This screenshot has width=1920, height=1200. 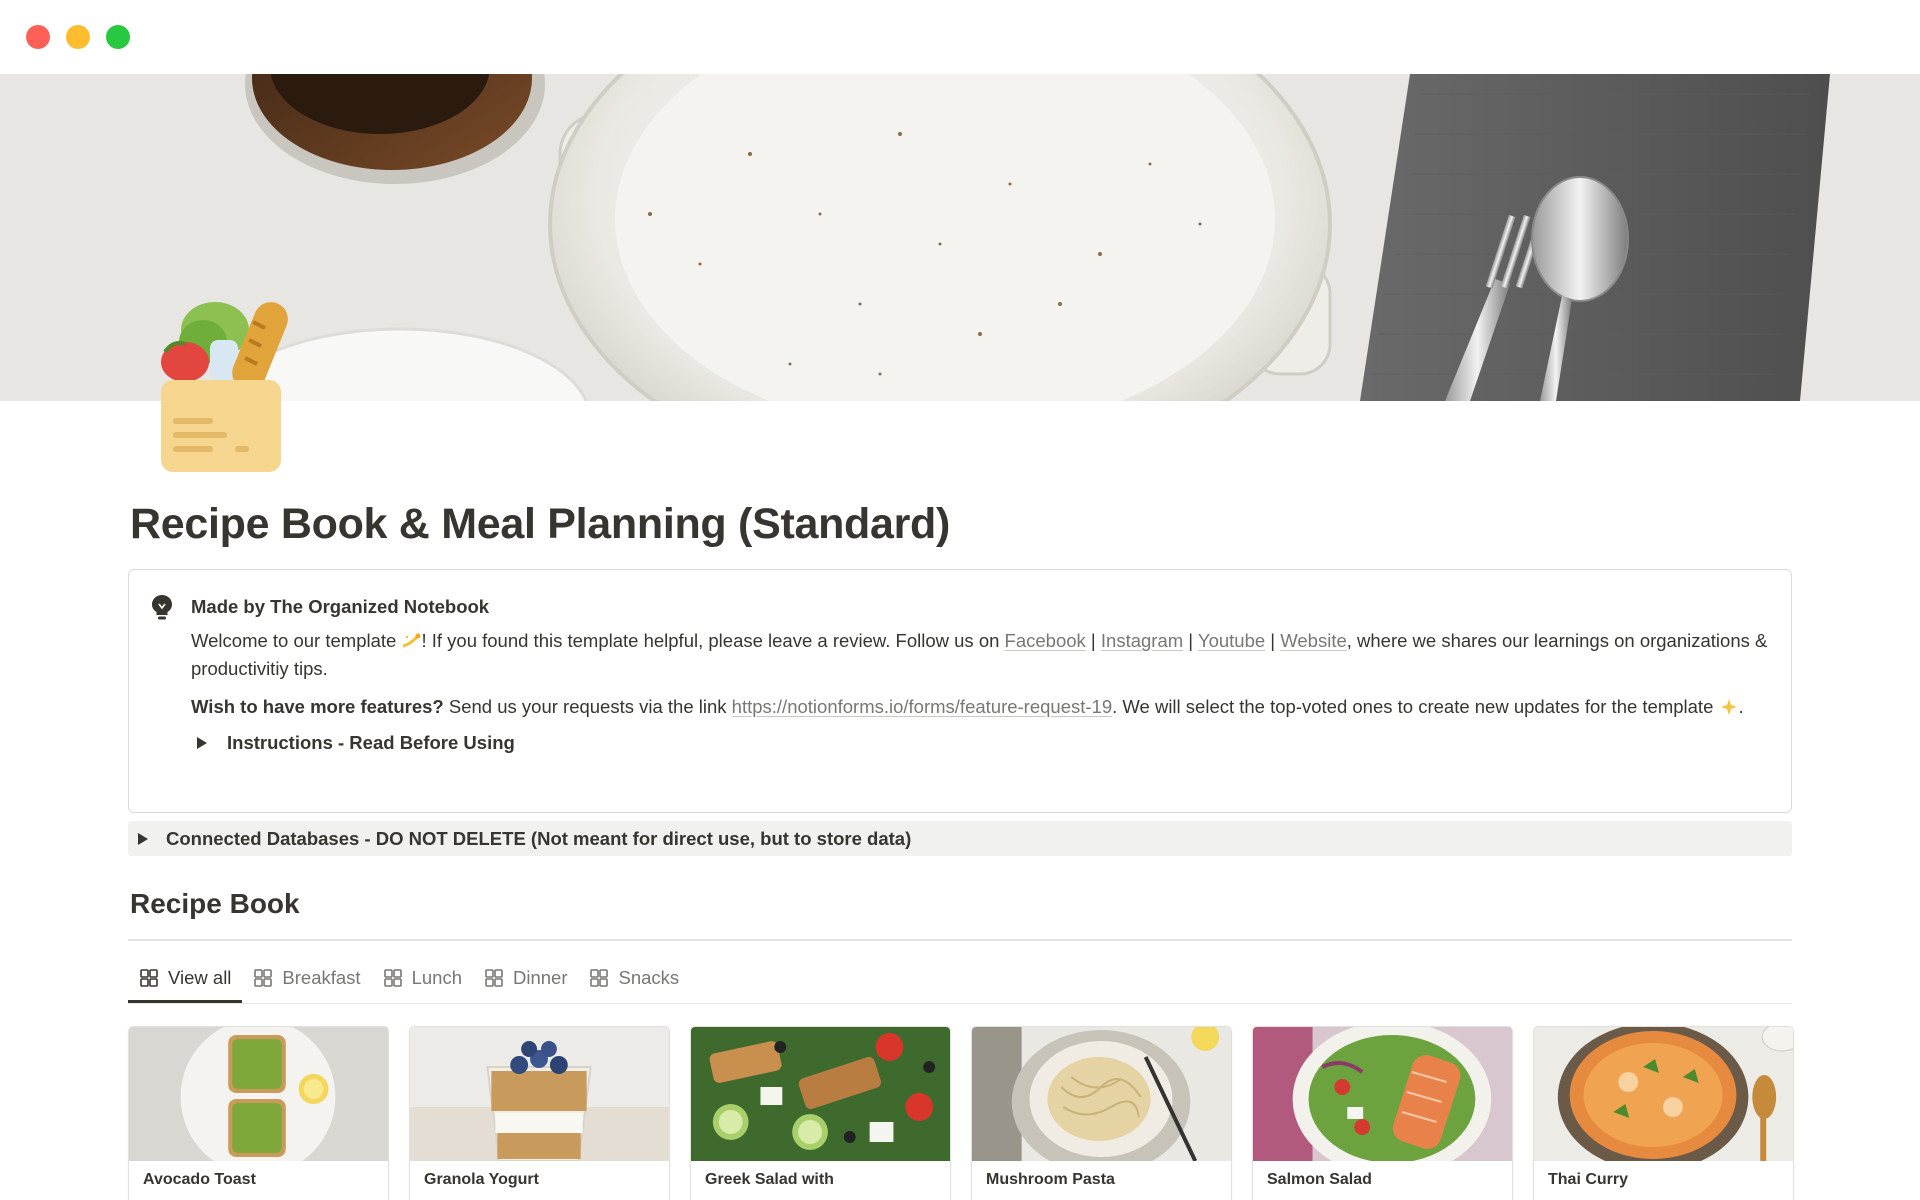 What do you see at coordinates (960, 1003) in the screenshot?
I see `tabs-divider` at bounding box center [960, 1003].